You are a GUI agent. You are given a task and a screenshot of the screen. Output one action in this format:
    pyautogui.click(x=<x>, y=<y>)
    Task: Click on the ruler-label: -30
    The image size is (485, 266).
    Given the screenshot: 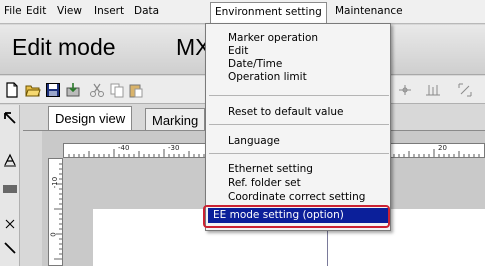 What is the action you would take?
    pyautogui.click(x=174, y=148)
    